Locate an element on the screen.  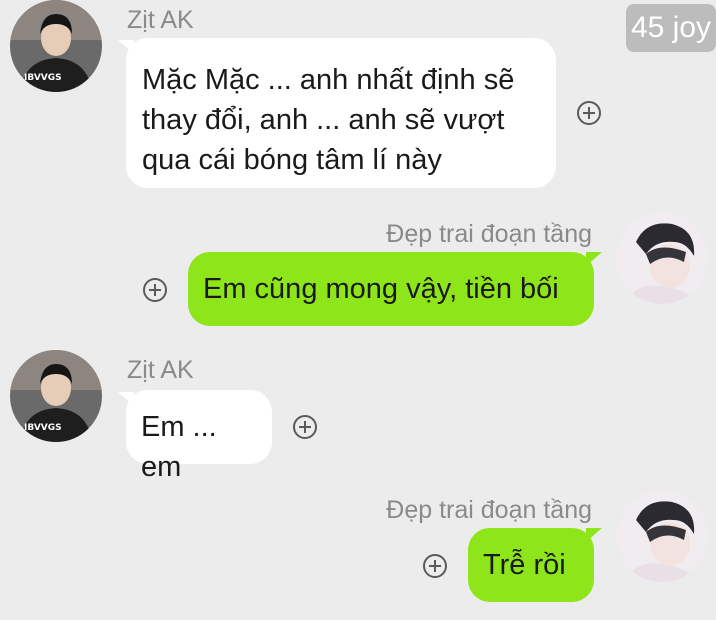
message-text: Em cũng mong vậy, tiền bối is located at coordinates (381, 289).